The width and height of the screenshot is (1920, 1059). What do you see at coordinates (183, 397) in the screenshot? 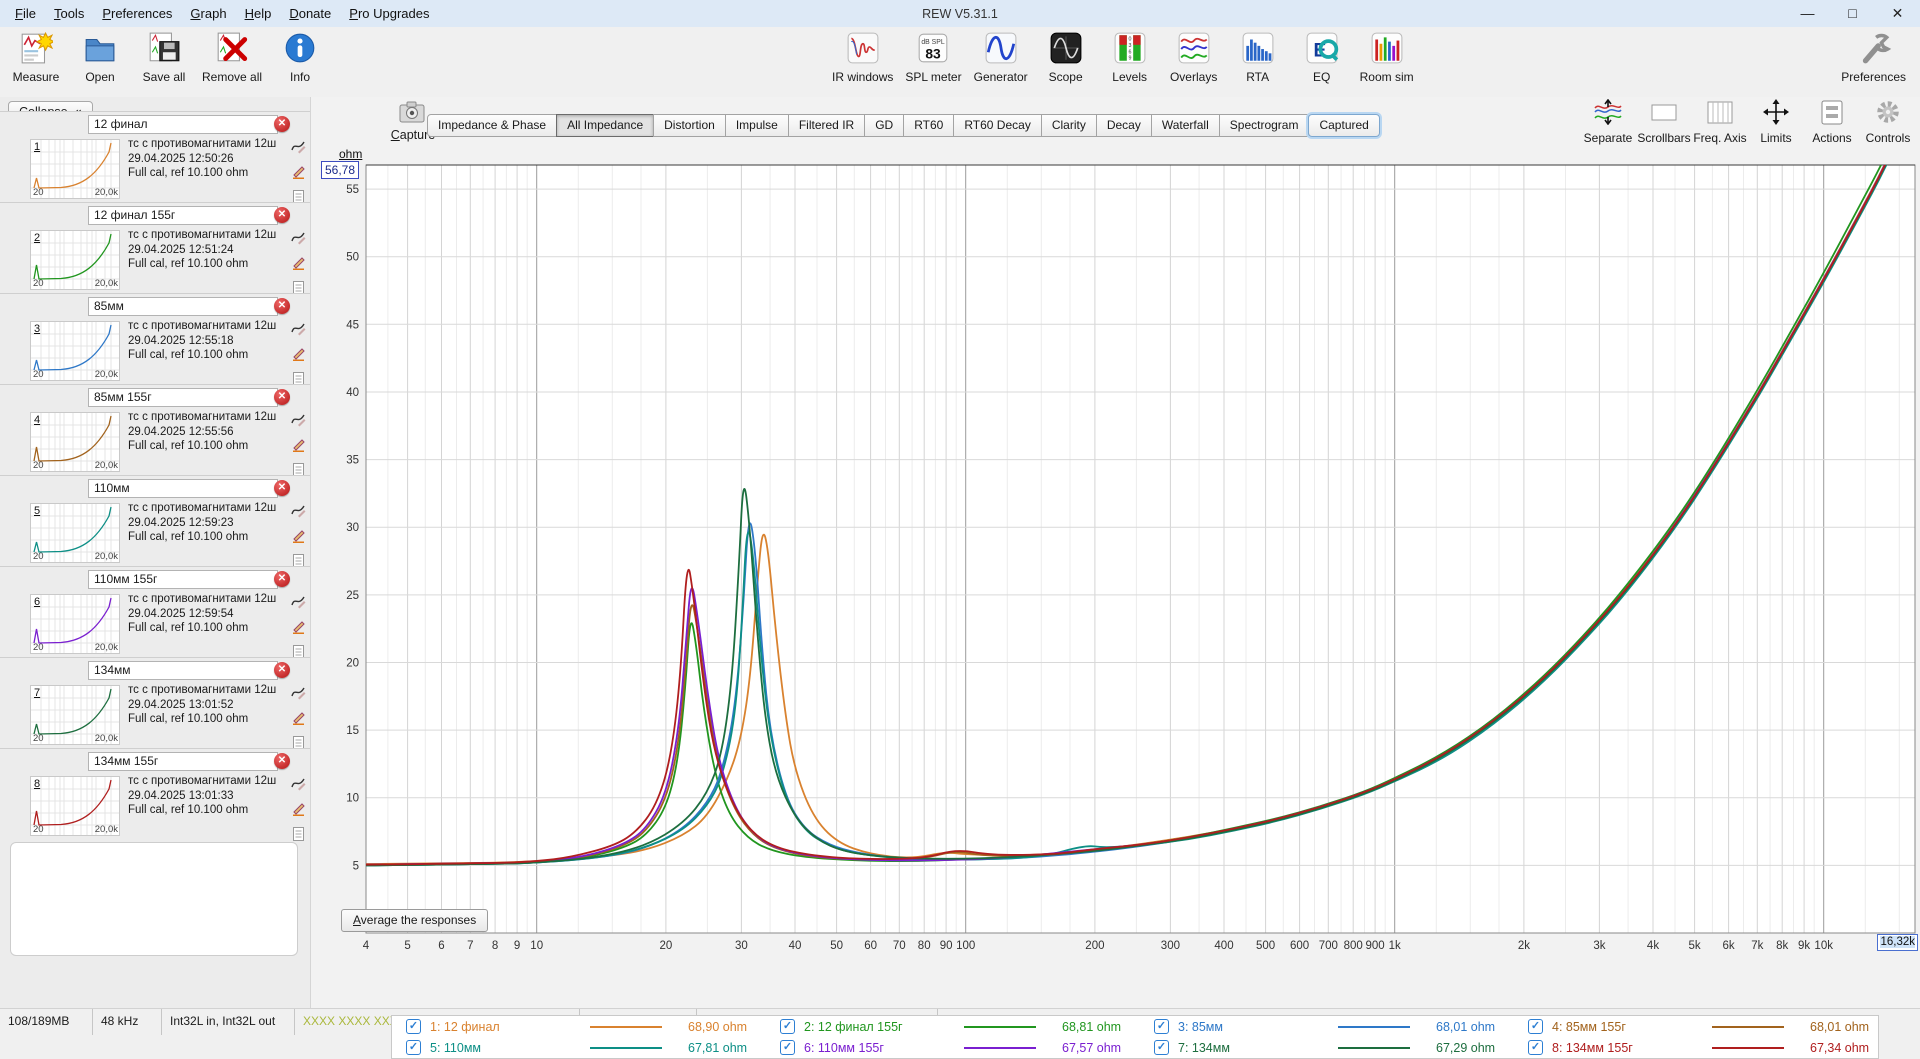
I see `measurement-name-input: 85мм 155г` at bounding box center [183, 397].